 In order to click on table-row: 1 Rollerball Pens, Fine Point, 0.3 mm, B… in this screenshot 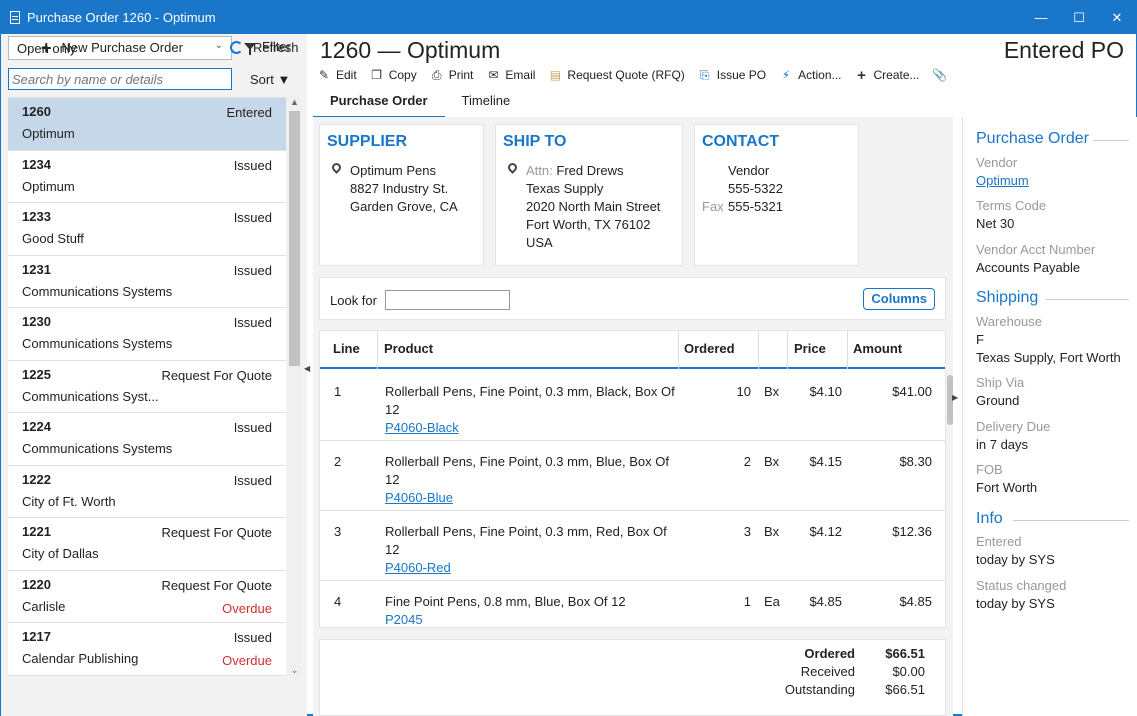, I will do `click(632, 406)`.